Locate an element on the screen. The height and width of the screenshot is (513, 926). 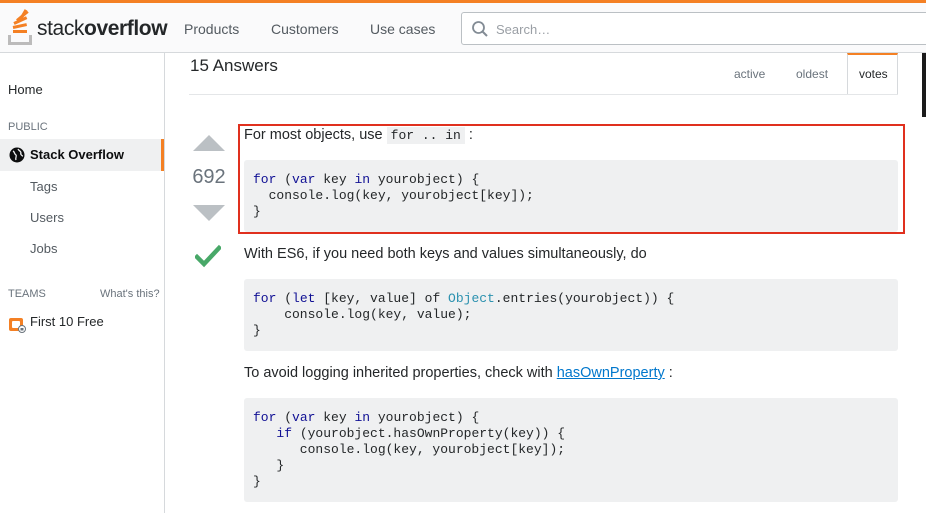
stack-logo-icon is located at coordinates (21, 27).